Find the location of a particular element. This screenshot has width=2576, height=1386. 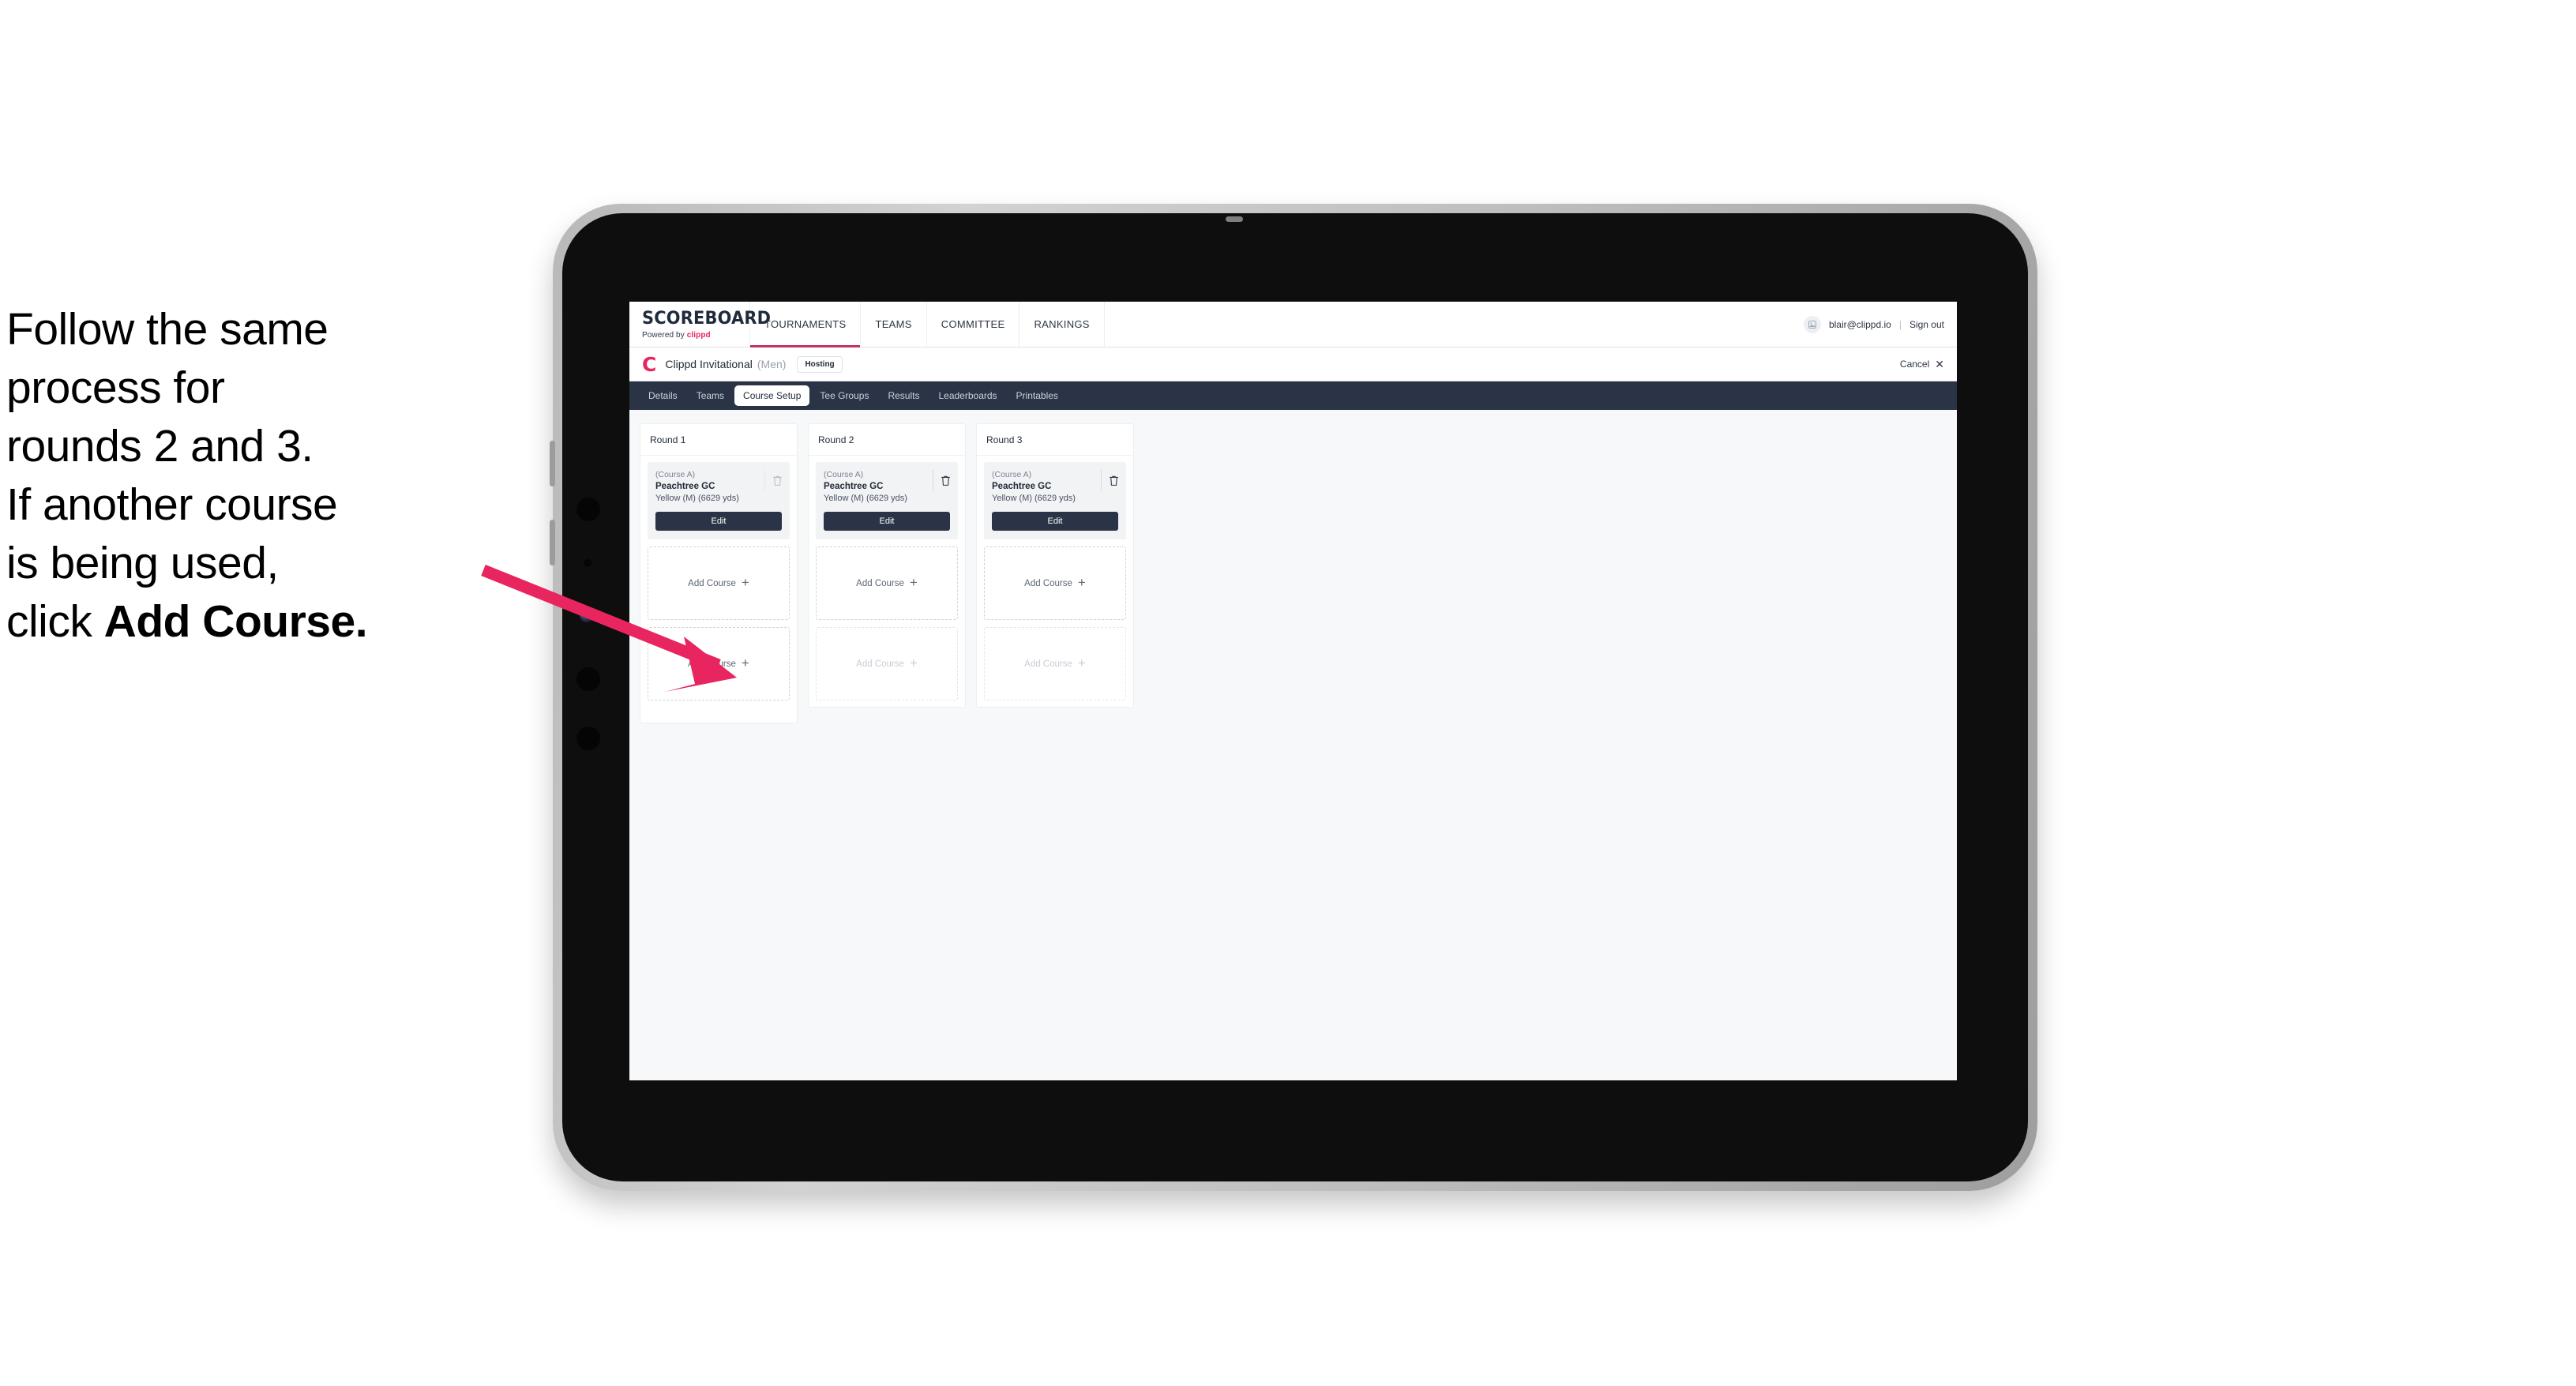

annotation-line-6-prefix: click is located at coordinates (55, 622).